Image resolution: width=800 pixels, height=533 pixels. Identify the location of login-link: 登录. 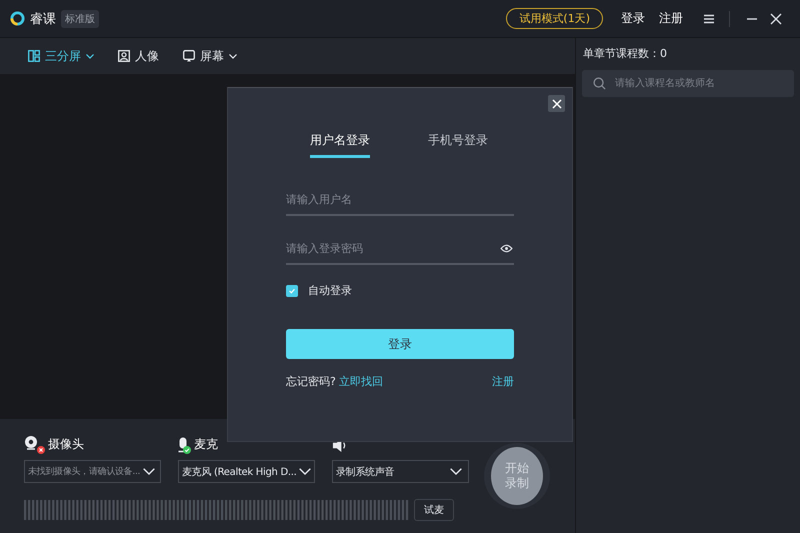
(633, 18).